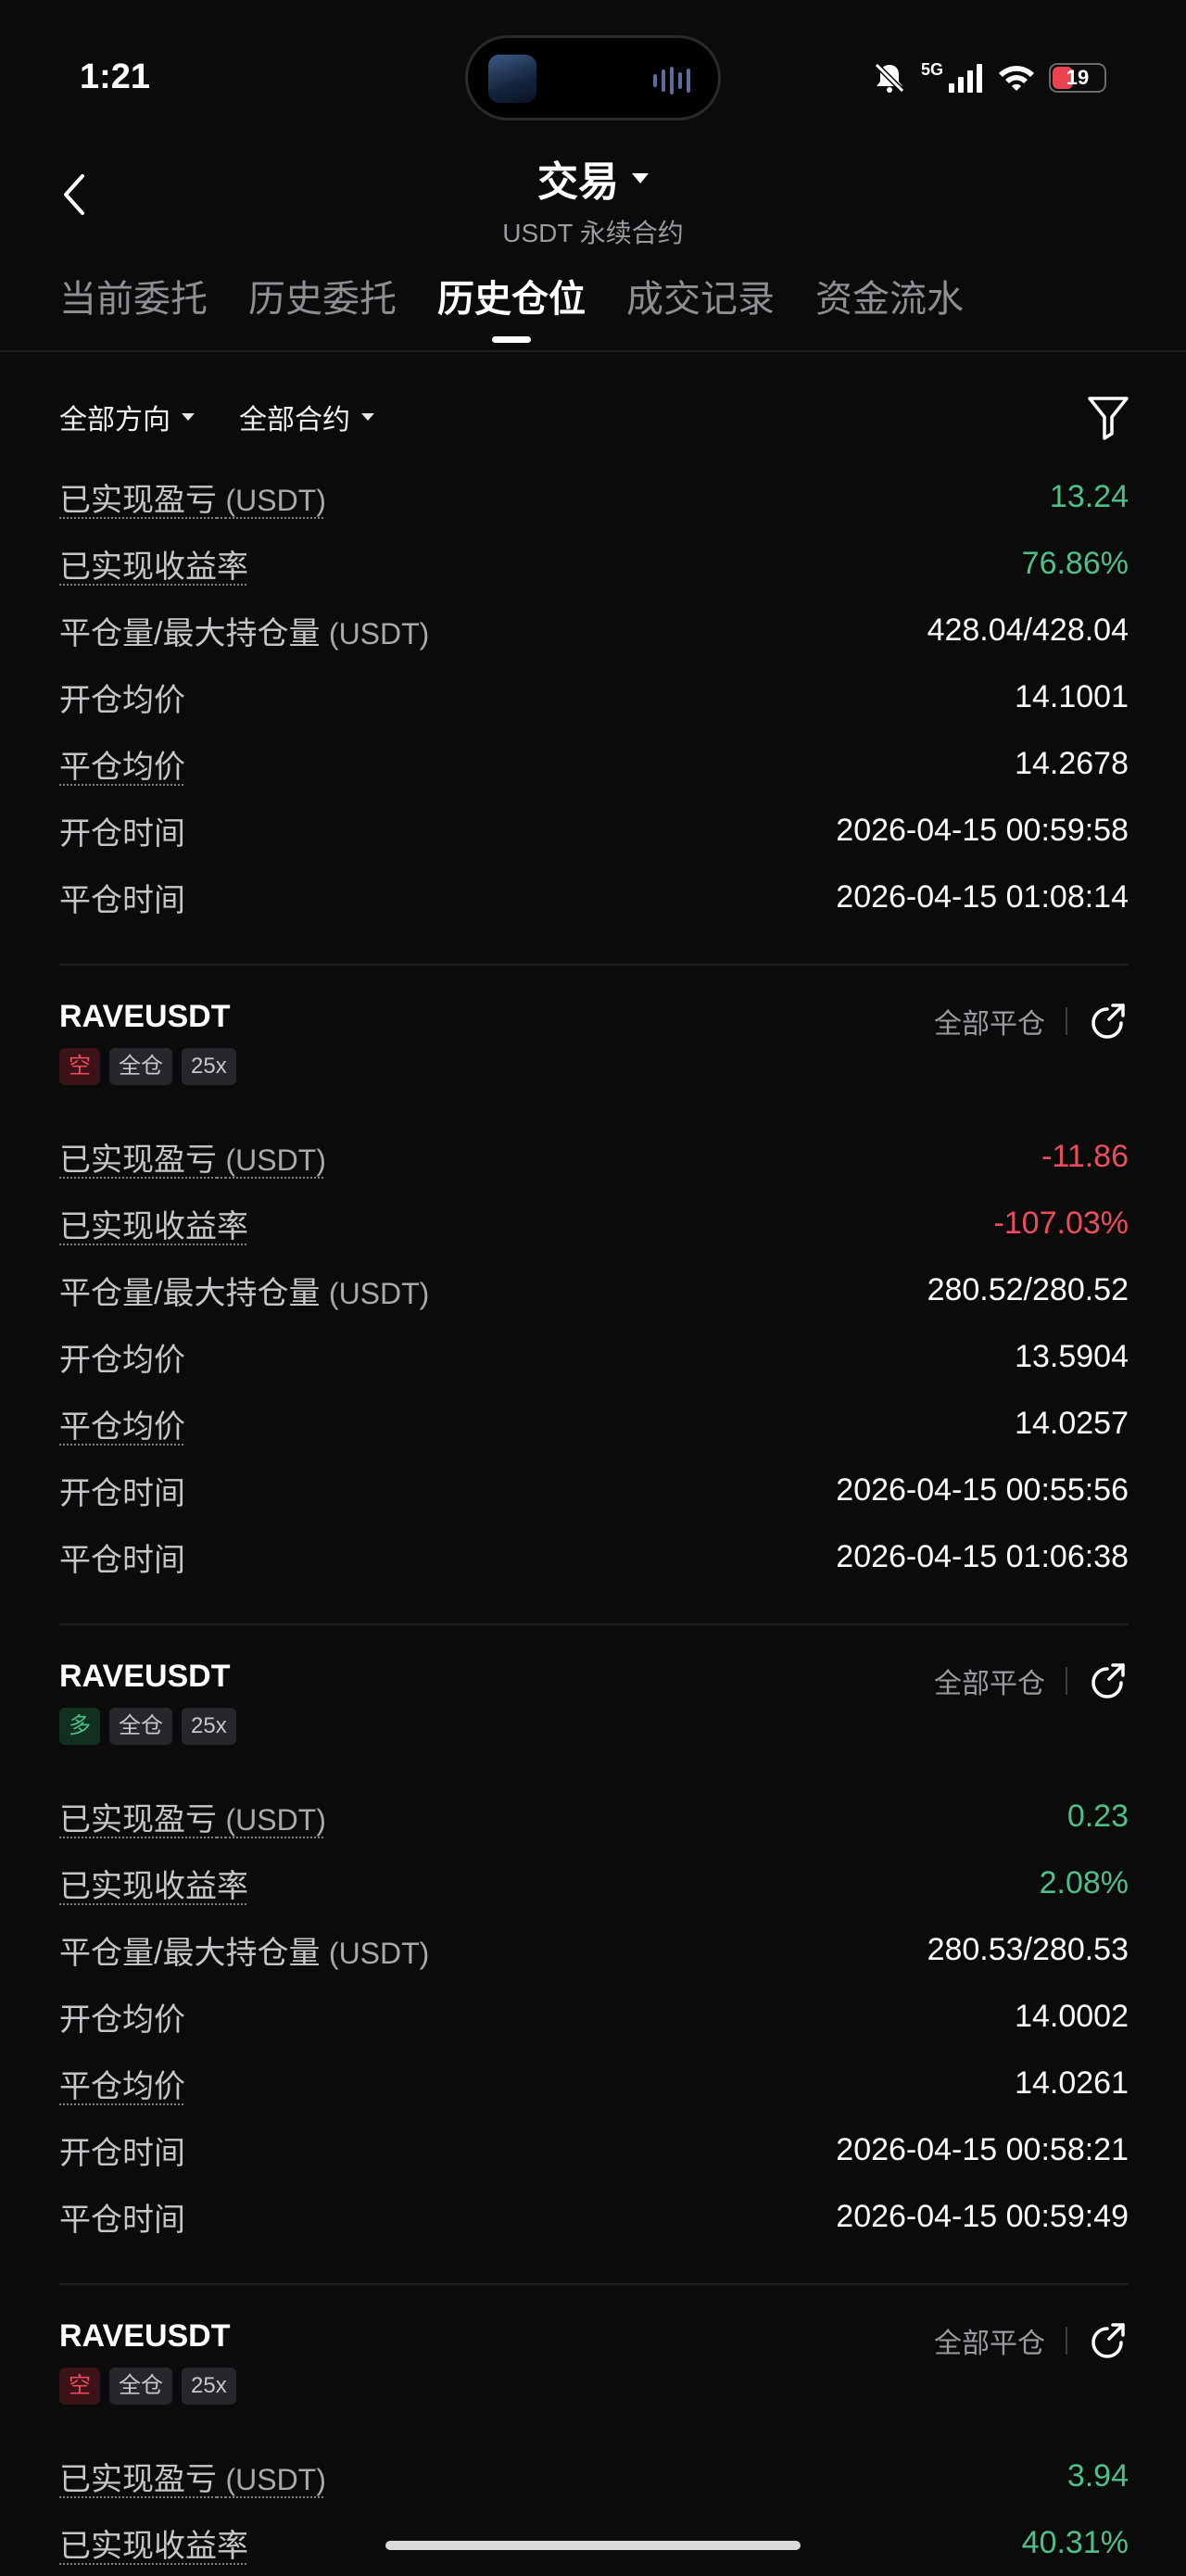 The image size is (1186, 2576). Describe the element at coordinates (1084, 1882) in the screenshot. I see `realized-roi-value: 2.08%` at that location.